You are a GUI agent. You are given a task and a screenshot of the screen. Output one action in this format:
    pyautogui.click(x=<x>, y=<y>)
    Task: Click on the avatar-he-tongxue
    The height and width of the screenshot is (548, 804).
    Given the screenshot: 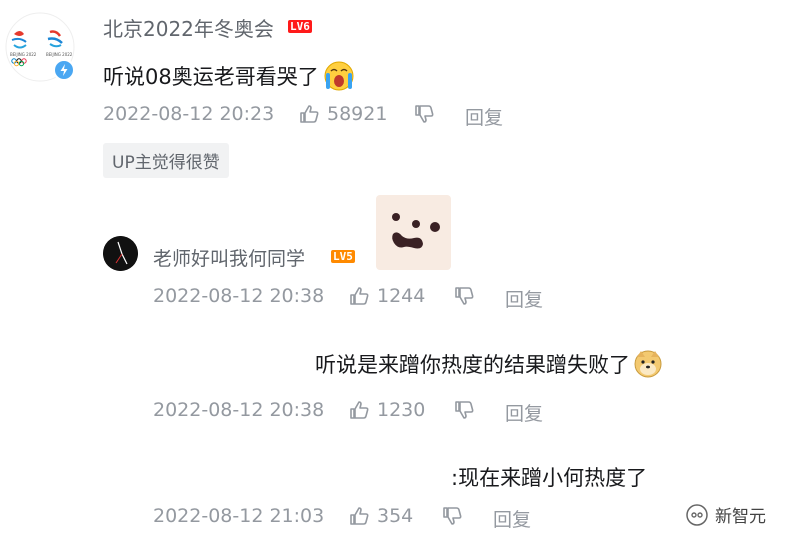 What is the action you would take?
    pyautogui.click(x=120, y=253)
    